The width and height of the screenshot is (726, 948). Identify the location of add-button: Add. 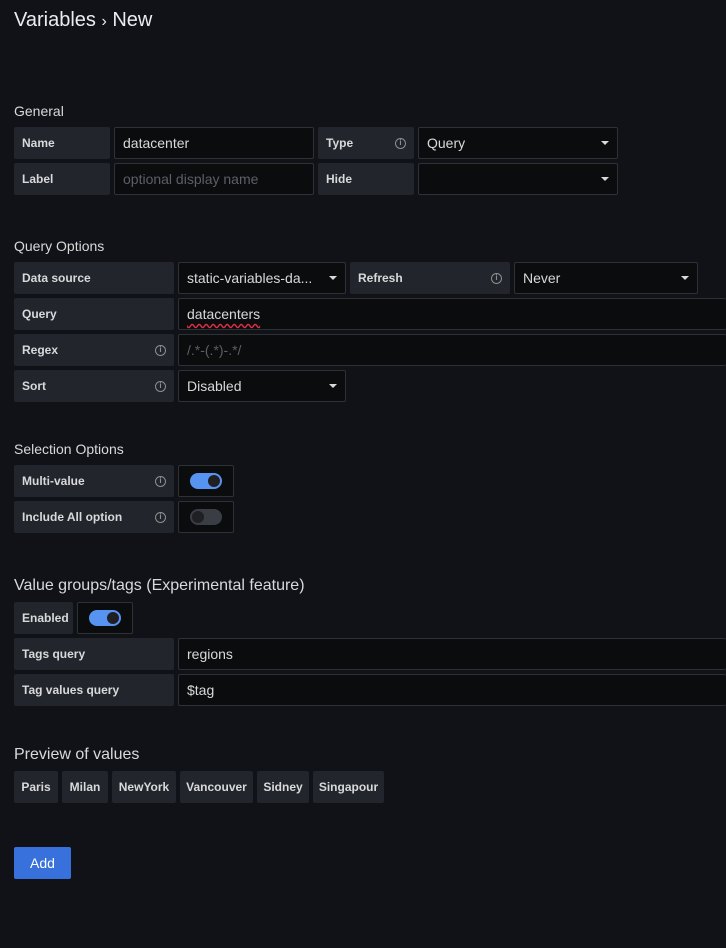
(42, 863).